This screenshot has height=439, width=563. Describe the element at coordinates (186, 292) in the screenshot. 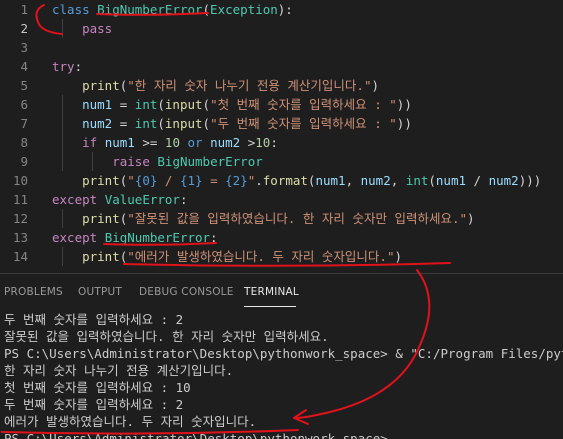

I see `tab-debug-console: DEBUG CONSOLE` at that location.